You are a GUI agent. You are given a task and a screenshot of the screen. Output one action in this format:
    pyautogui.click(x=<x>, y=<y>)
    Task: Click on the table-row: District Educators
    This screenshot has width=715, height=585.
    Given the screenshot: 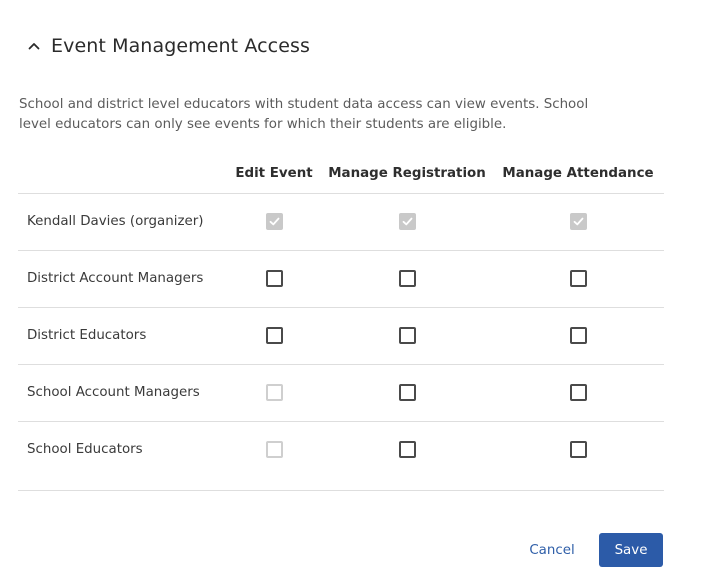 What is the action you would take?
    pyautogui.click(x=341, y=335)
    